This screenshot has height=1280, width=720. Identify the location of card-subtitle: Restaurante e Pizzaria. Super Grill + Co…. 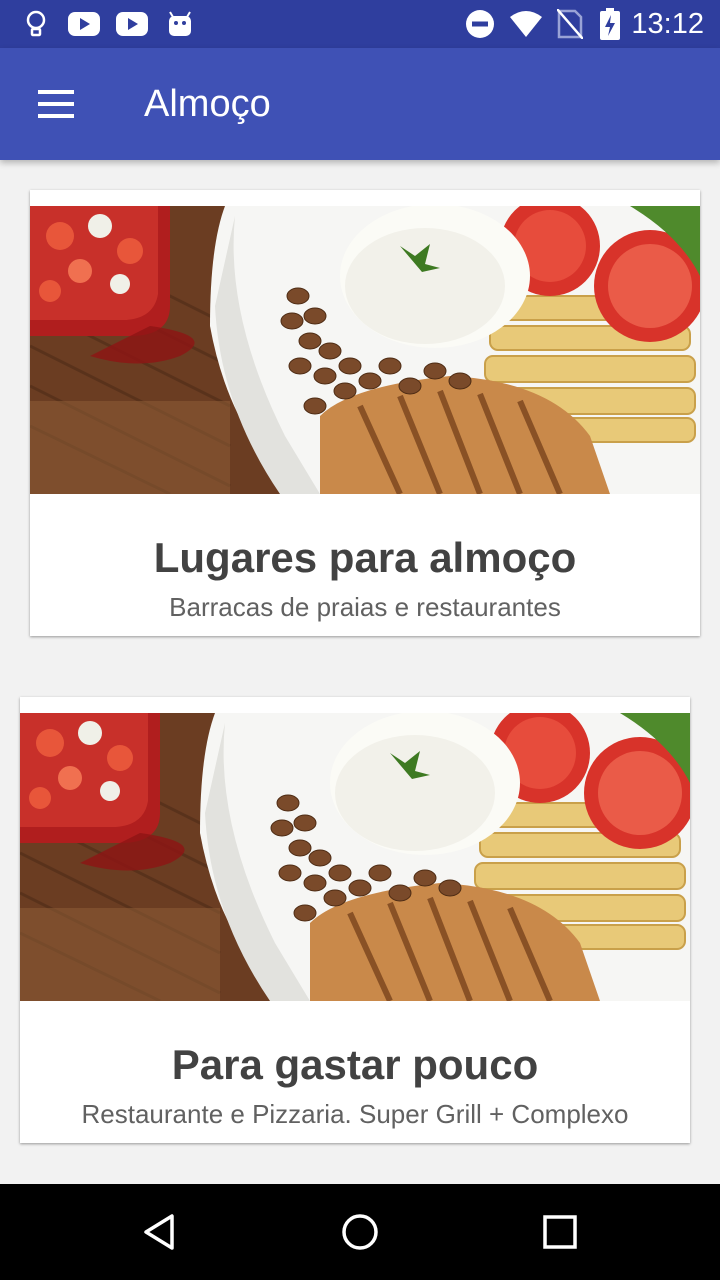
(355, 1114).